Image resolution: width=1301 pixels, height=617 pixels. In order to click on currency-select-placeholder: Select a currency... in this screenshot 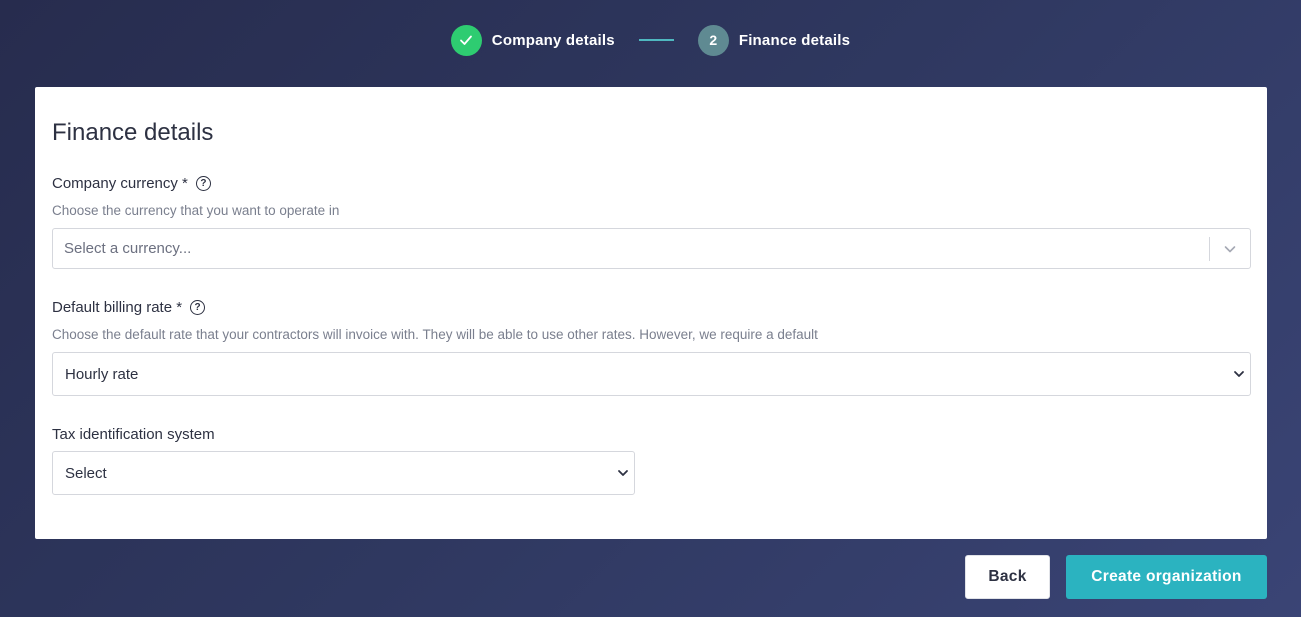, I will do `click(128, 248)`.